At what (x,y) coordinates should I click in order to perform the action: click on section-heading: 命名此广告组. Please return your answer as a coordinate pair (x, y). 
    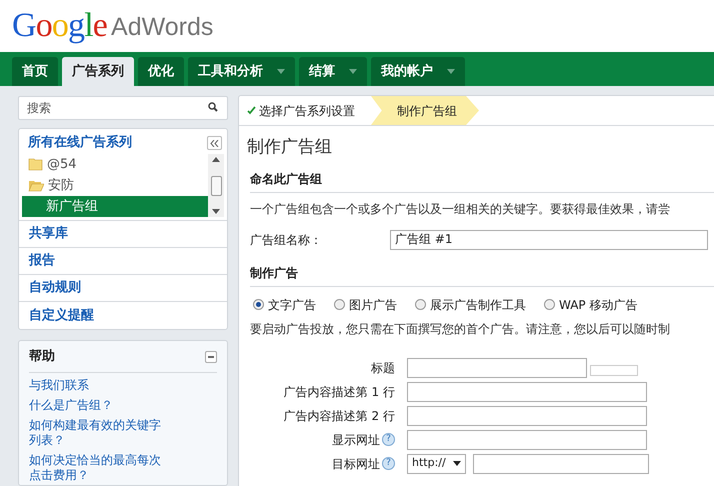
    Looking at the image, I should click on (482, 181).